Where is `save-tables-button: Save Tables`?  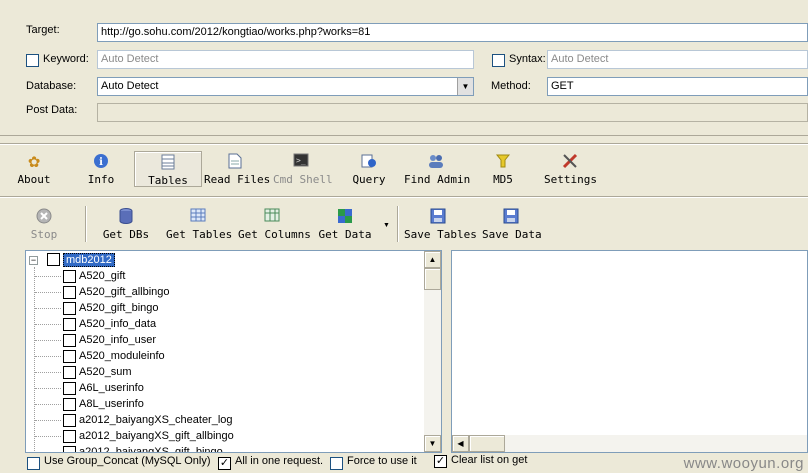 save-tables-button: Save Tables is located at coordinates (440, 226).